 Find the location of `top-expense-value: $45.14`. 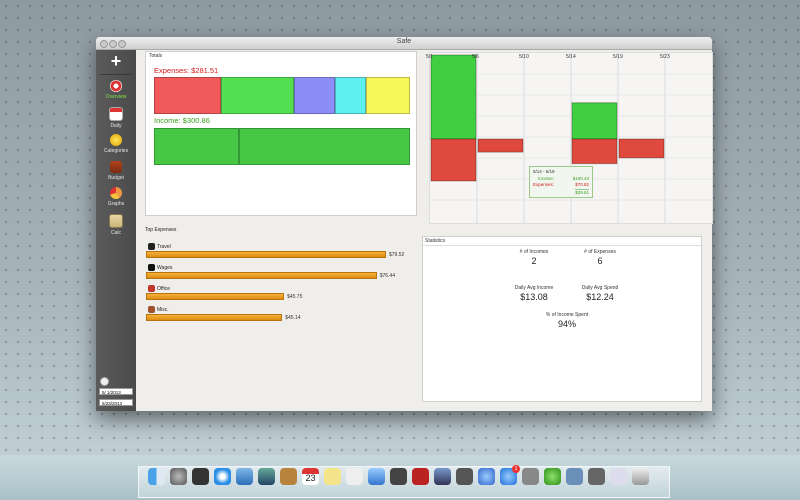

top-expense-value: $45.14 is located at coordinates (293, 318).